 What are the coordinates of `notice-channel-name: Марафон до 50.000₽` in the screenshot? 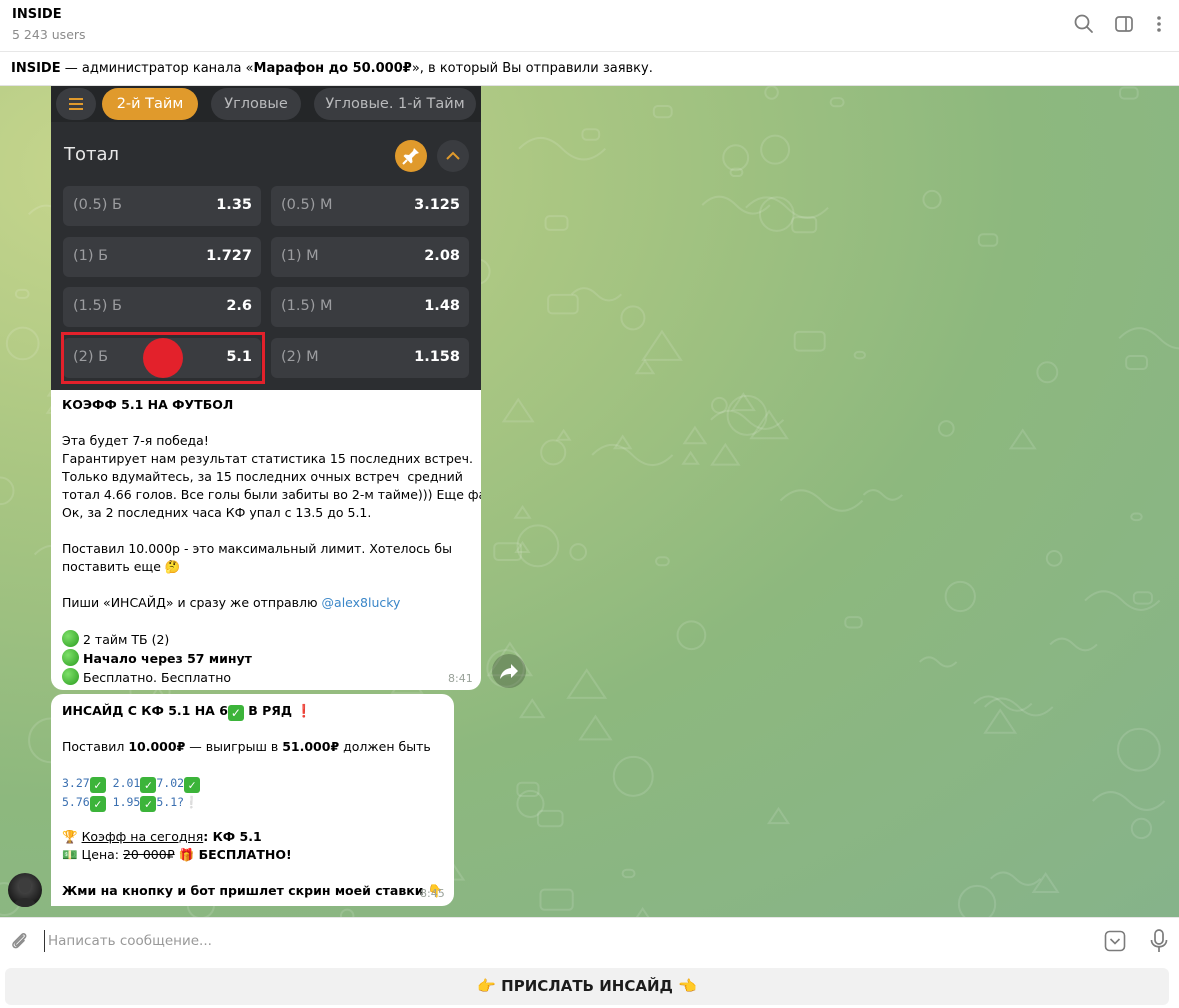 It's located at (332, 68).